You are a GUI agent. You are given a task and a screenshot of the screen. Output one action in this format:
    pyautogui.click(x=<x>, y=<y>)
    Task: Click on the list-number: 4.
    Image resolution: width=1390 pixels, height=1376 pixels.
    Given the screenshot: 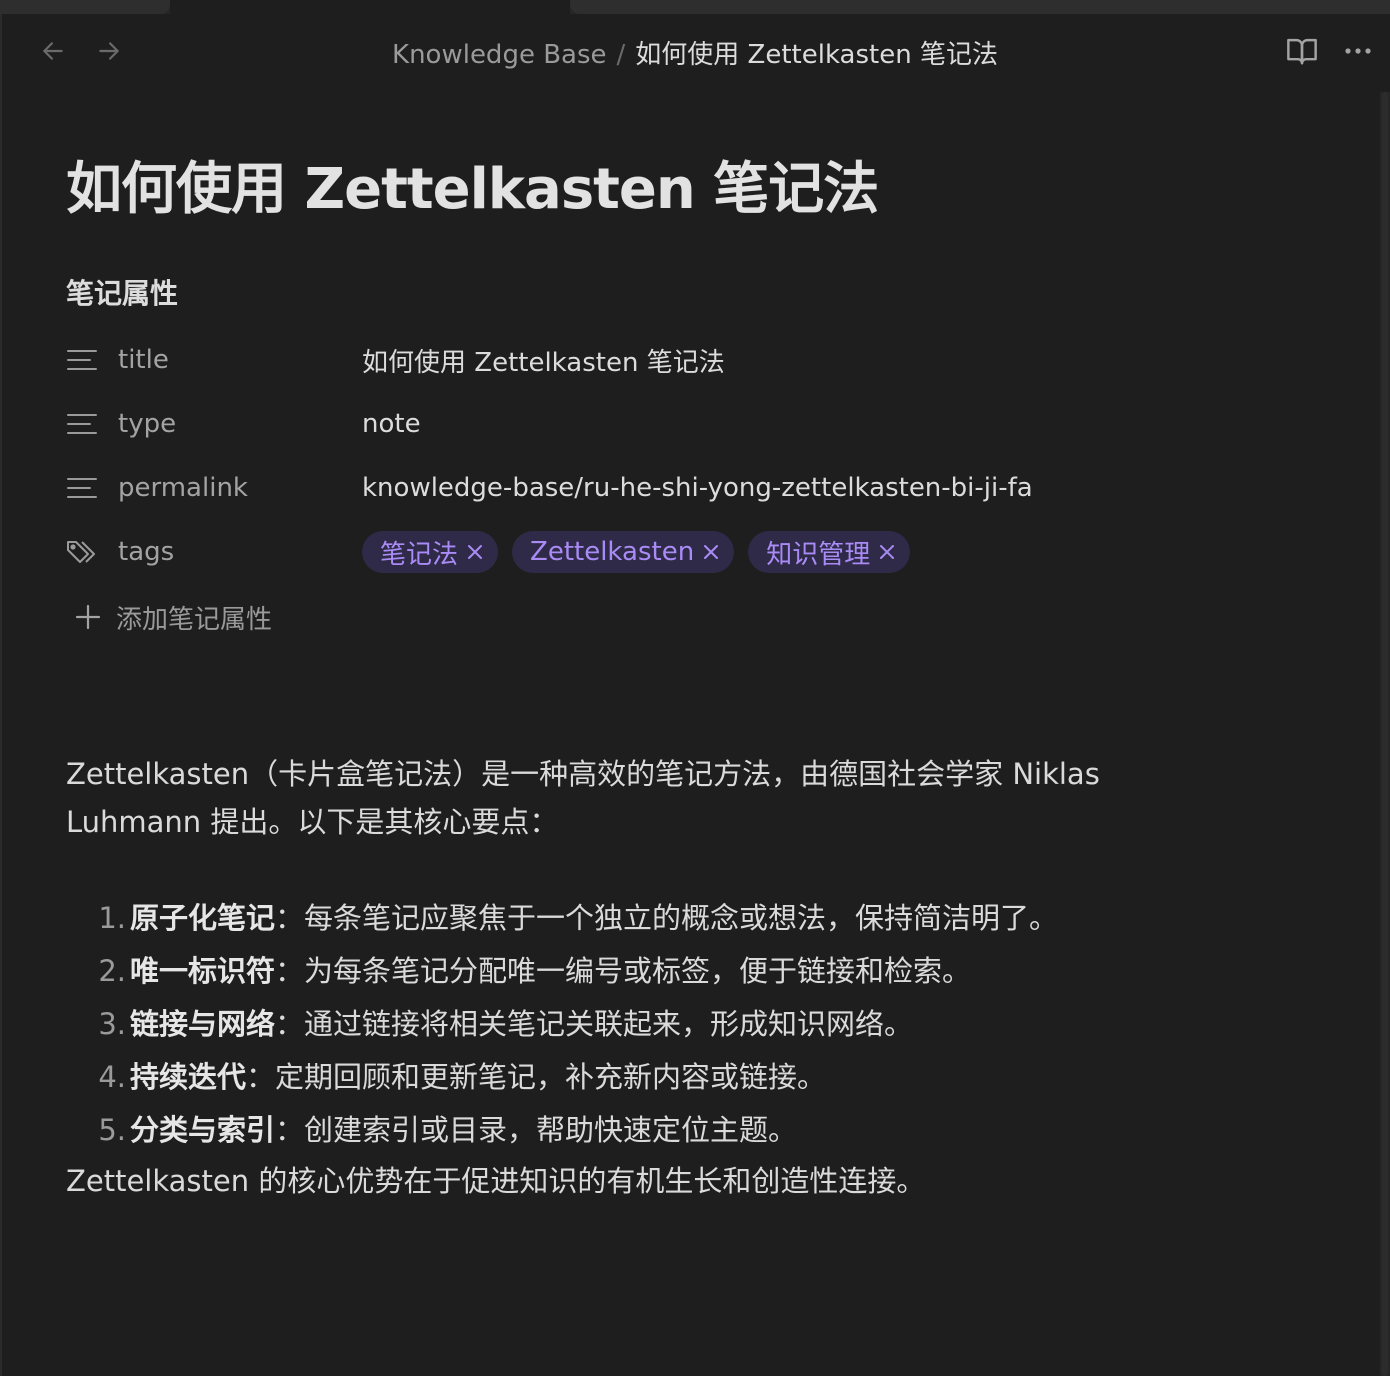 What is the action you would take?
    pyautogui.click(x=112, y=1077)
    